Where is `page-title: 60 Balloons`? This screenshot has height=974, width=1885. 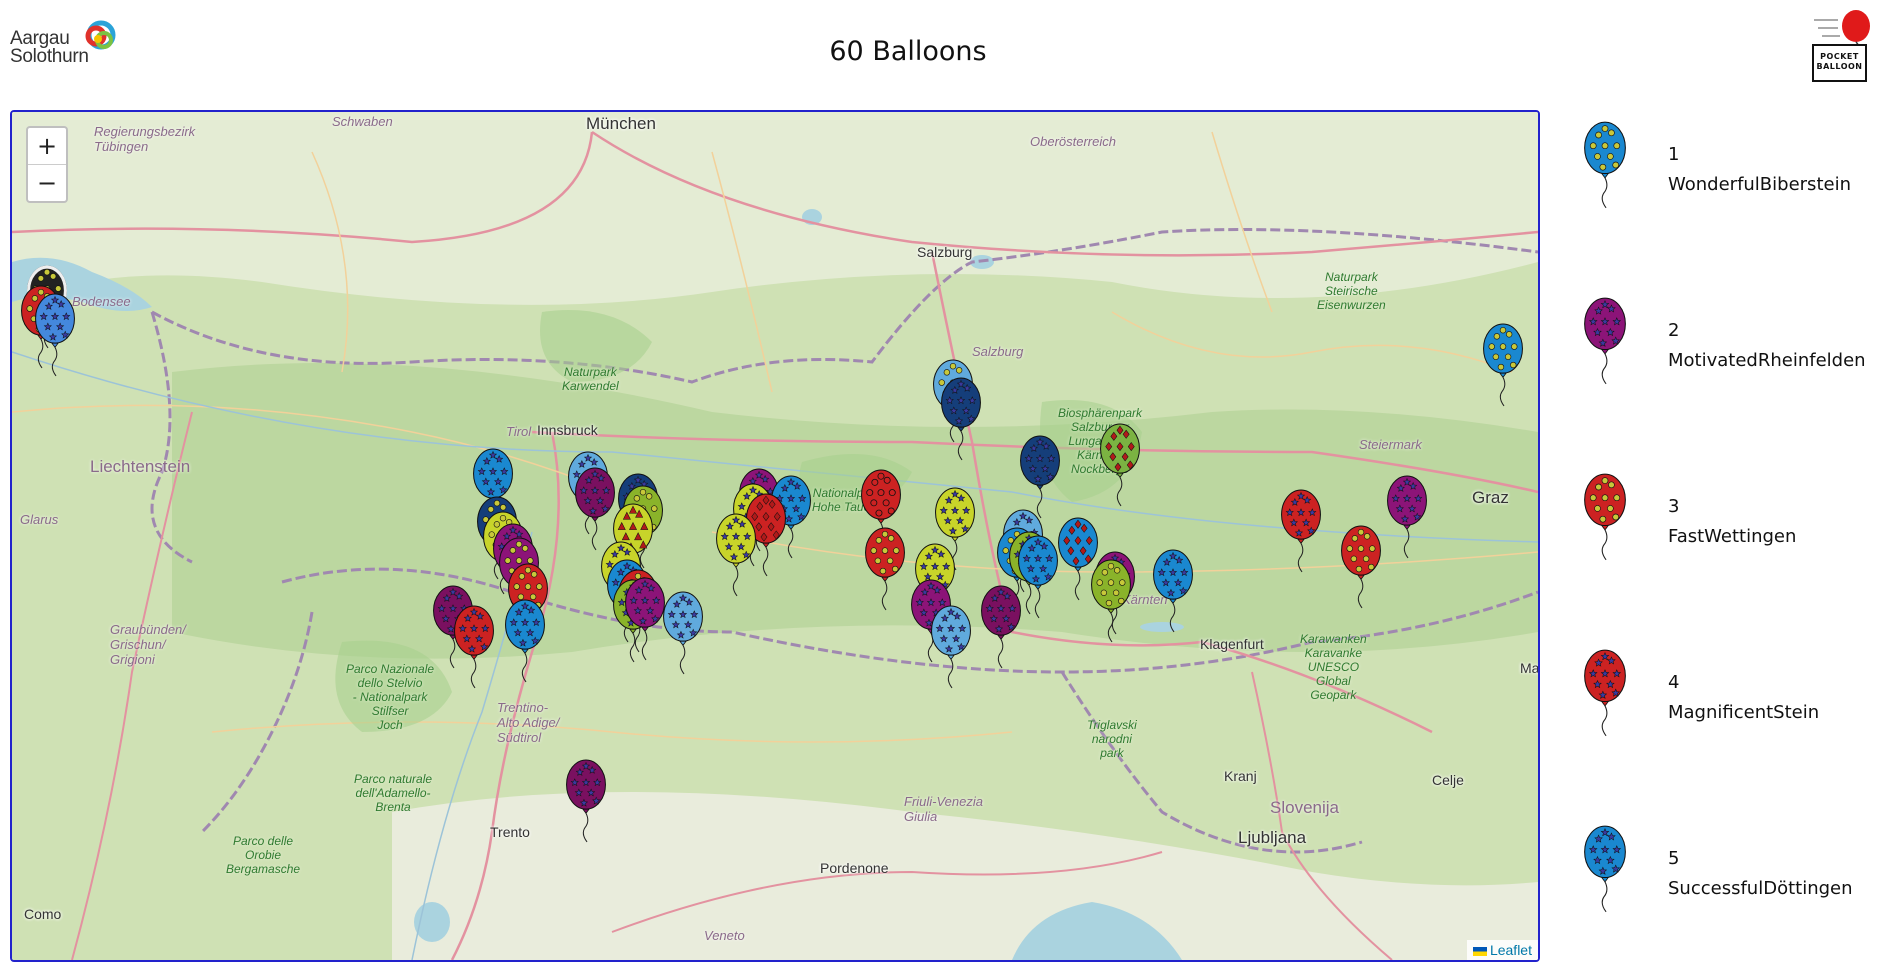 page-title: 60 Balloons is located at coordinates (908, 51).